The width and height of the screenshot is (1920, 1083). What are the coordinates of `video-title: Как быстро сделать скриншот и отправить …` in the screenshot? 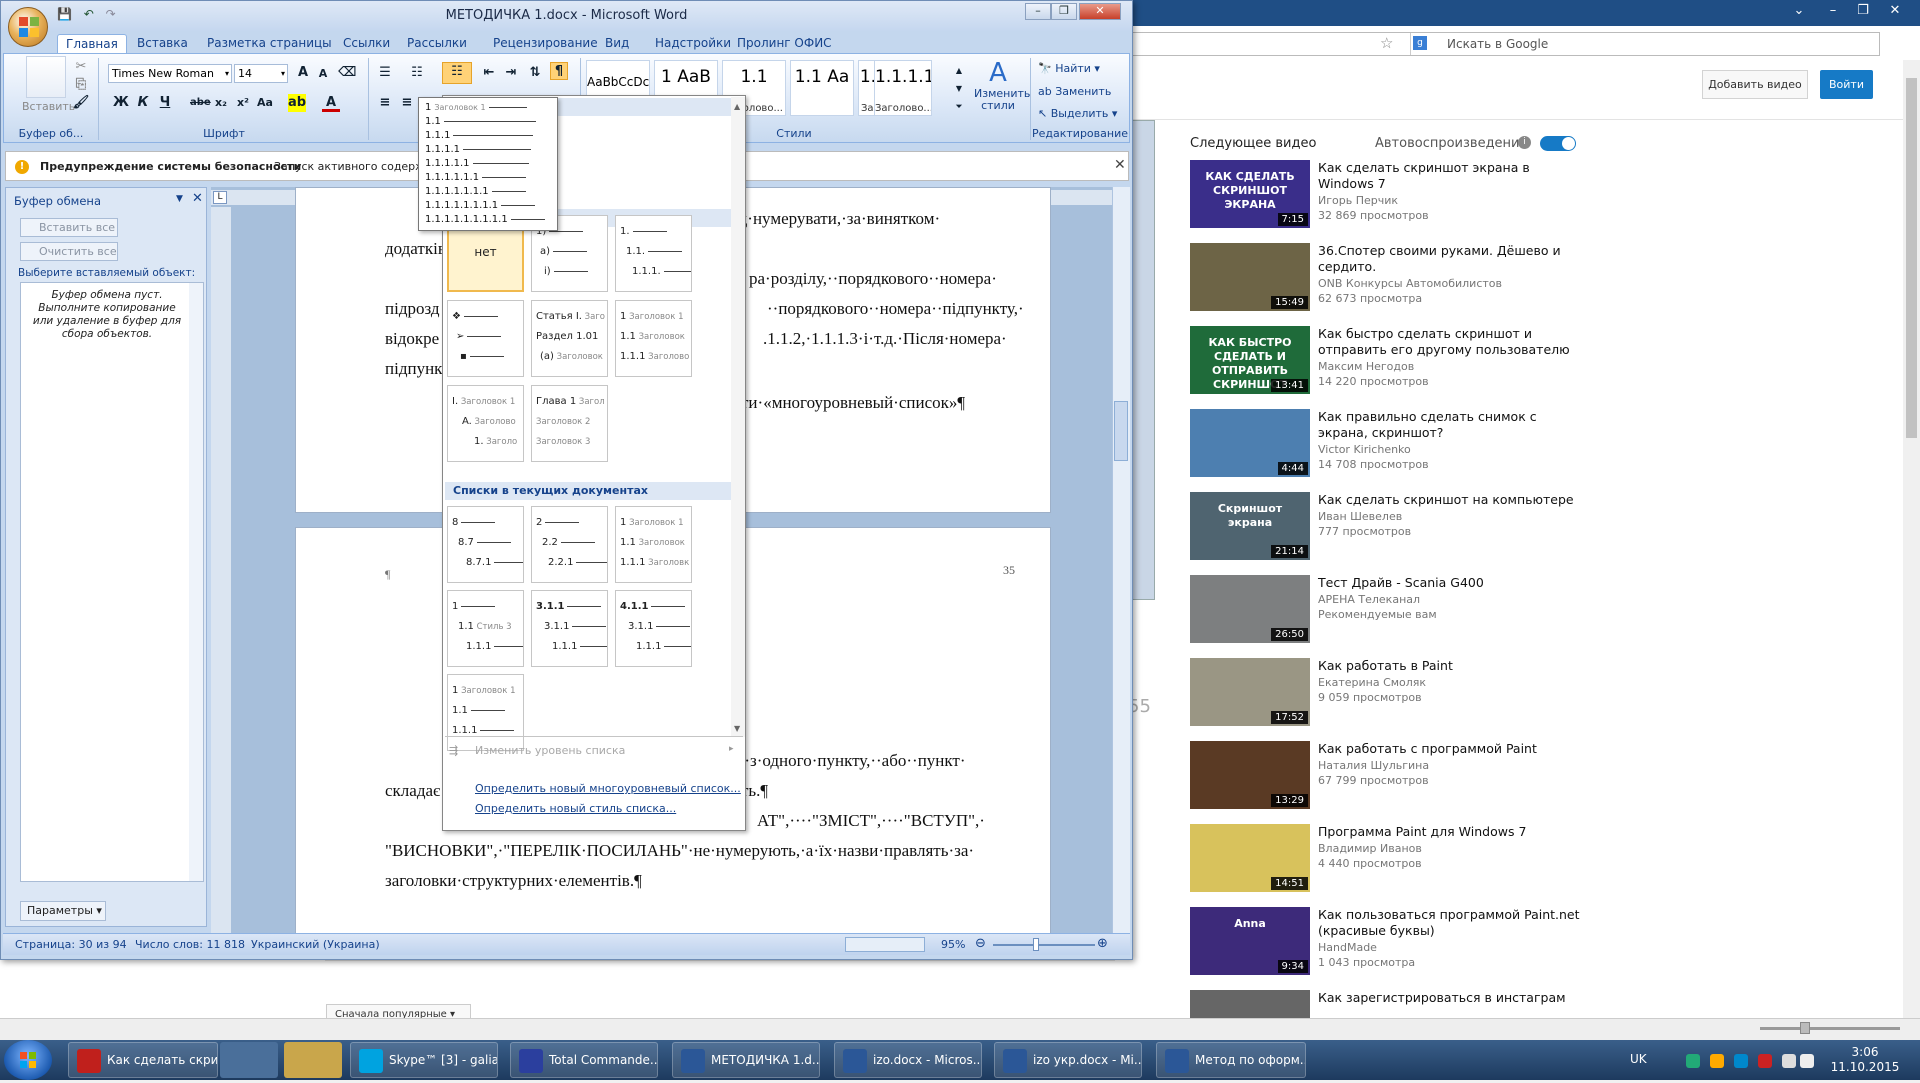 It's located at (1449, 342).